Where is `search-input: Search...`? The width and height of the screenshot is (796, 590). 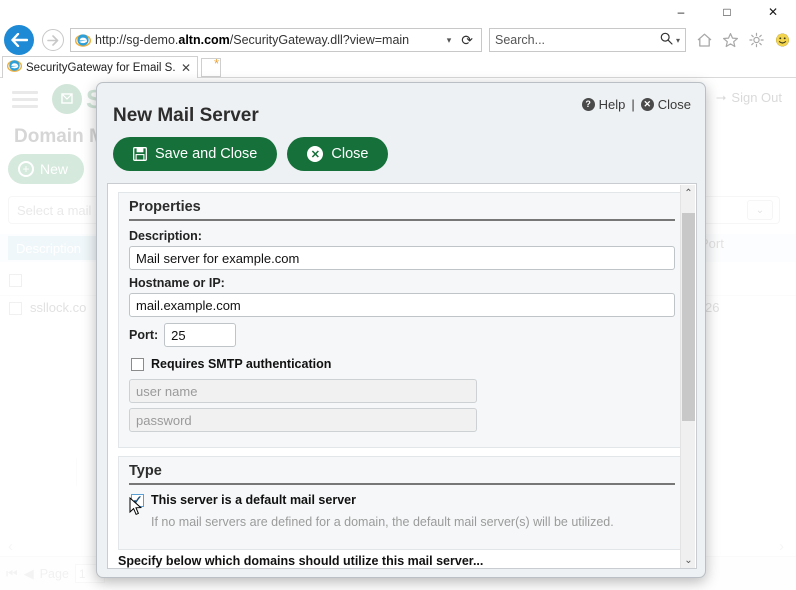 search-input: Search... is located at coordinates (577, 40).